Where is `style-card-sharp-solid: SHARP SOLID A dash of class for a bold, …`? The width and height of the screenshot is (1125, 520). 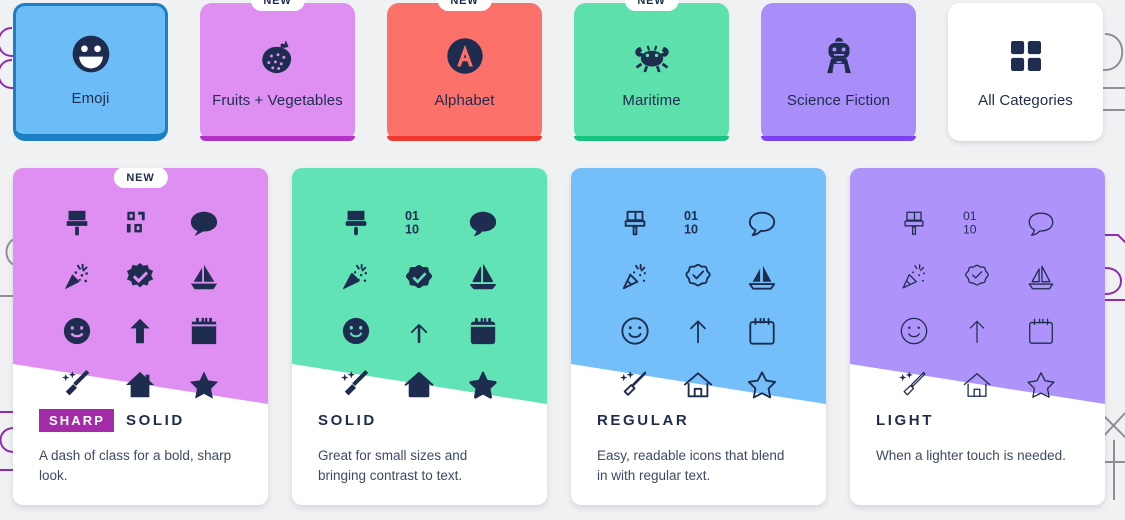 style-card-sharp-solid: SHARP SOLID A dash of class for a bold, … is located at coordinates (140, 336).